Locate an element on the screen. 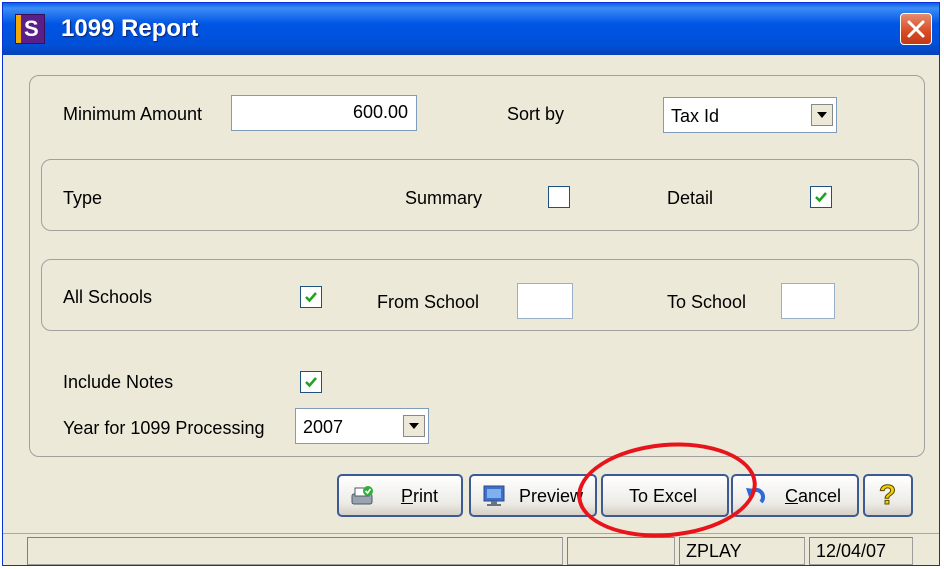 This screenshot has height=569, width=944. question-icon: ? is located at coordinates (887, 494).